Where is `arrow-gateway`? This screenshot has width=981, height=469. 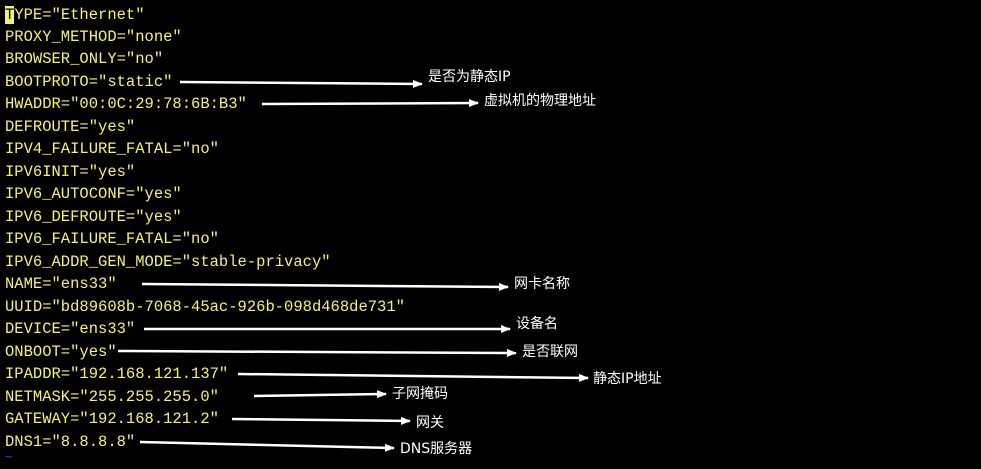
arrow-gateway is located at coordinates (321, 420).